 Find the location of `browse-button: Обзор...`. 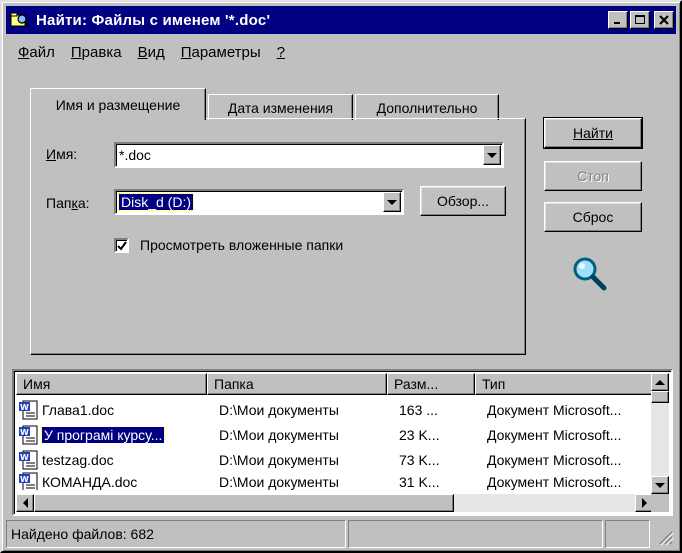

browse-button: Обзор... is located at coordinates (463, 201).